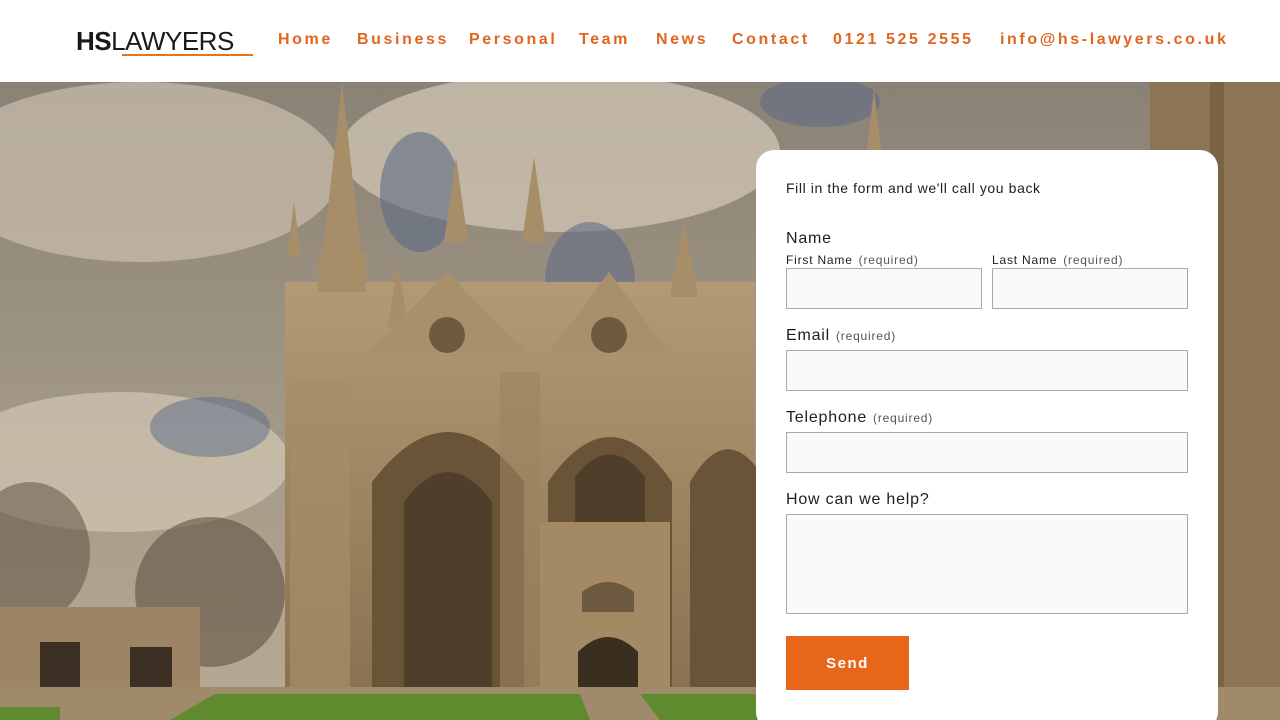 The height and width of the screenshot is (720, 1280). I want to click on nav-personal: Personal, so click(513, 40).